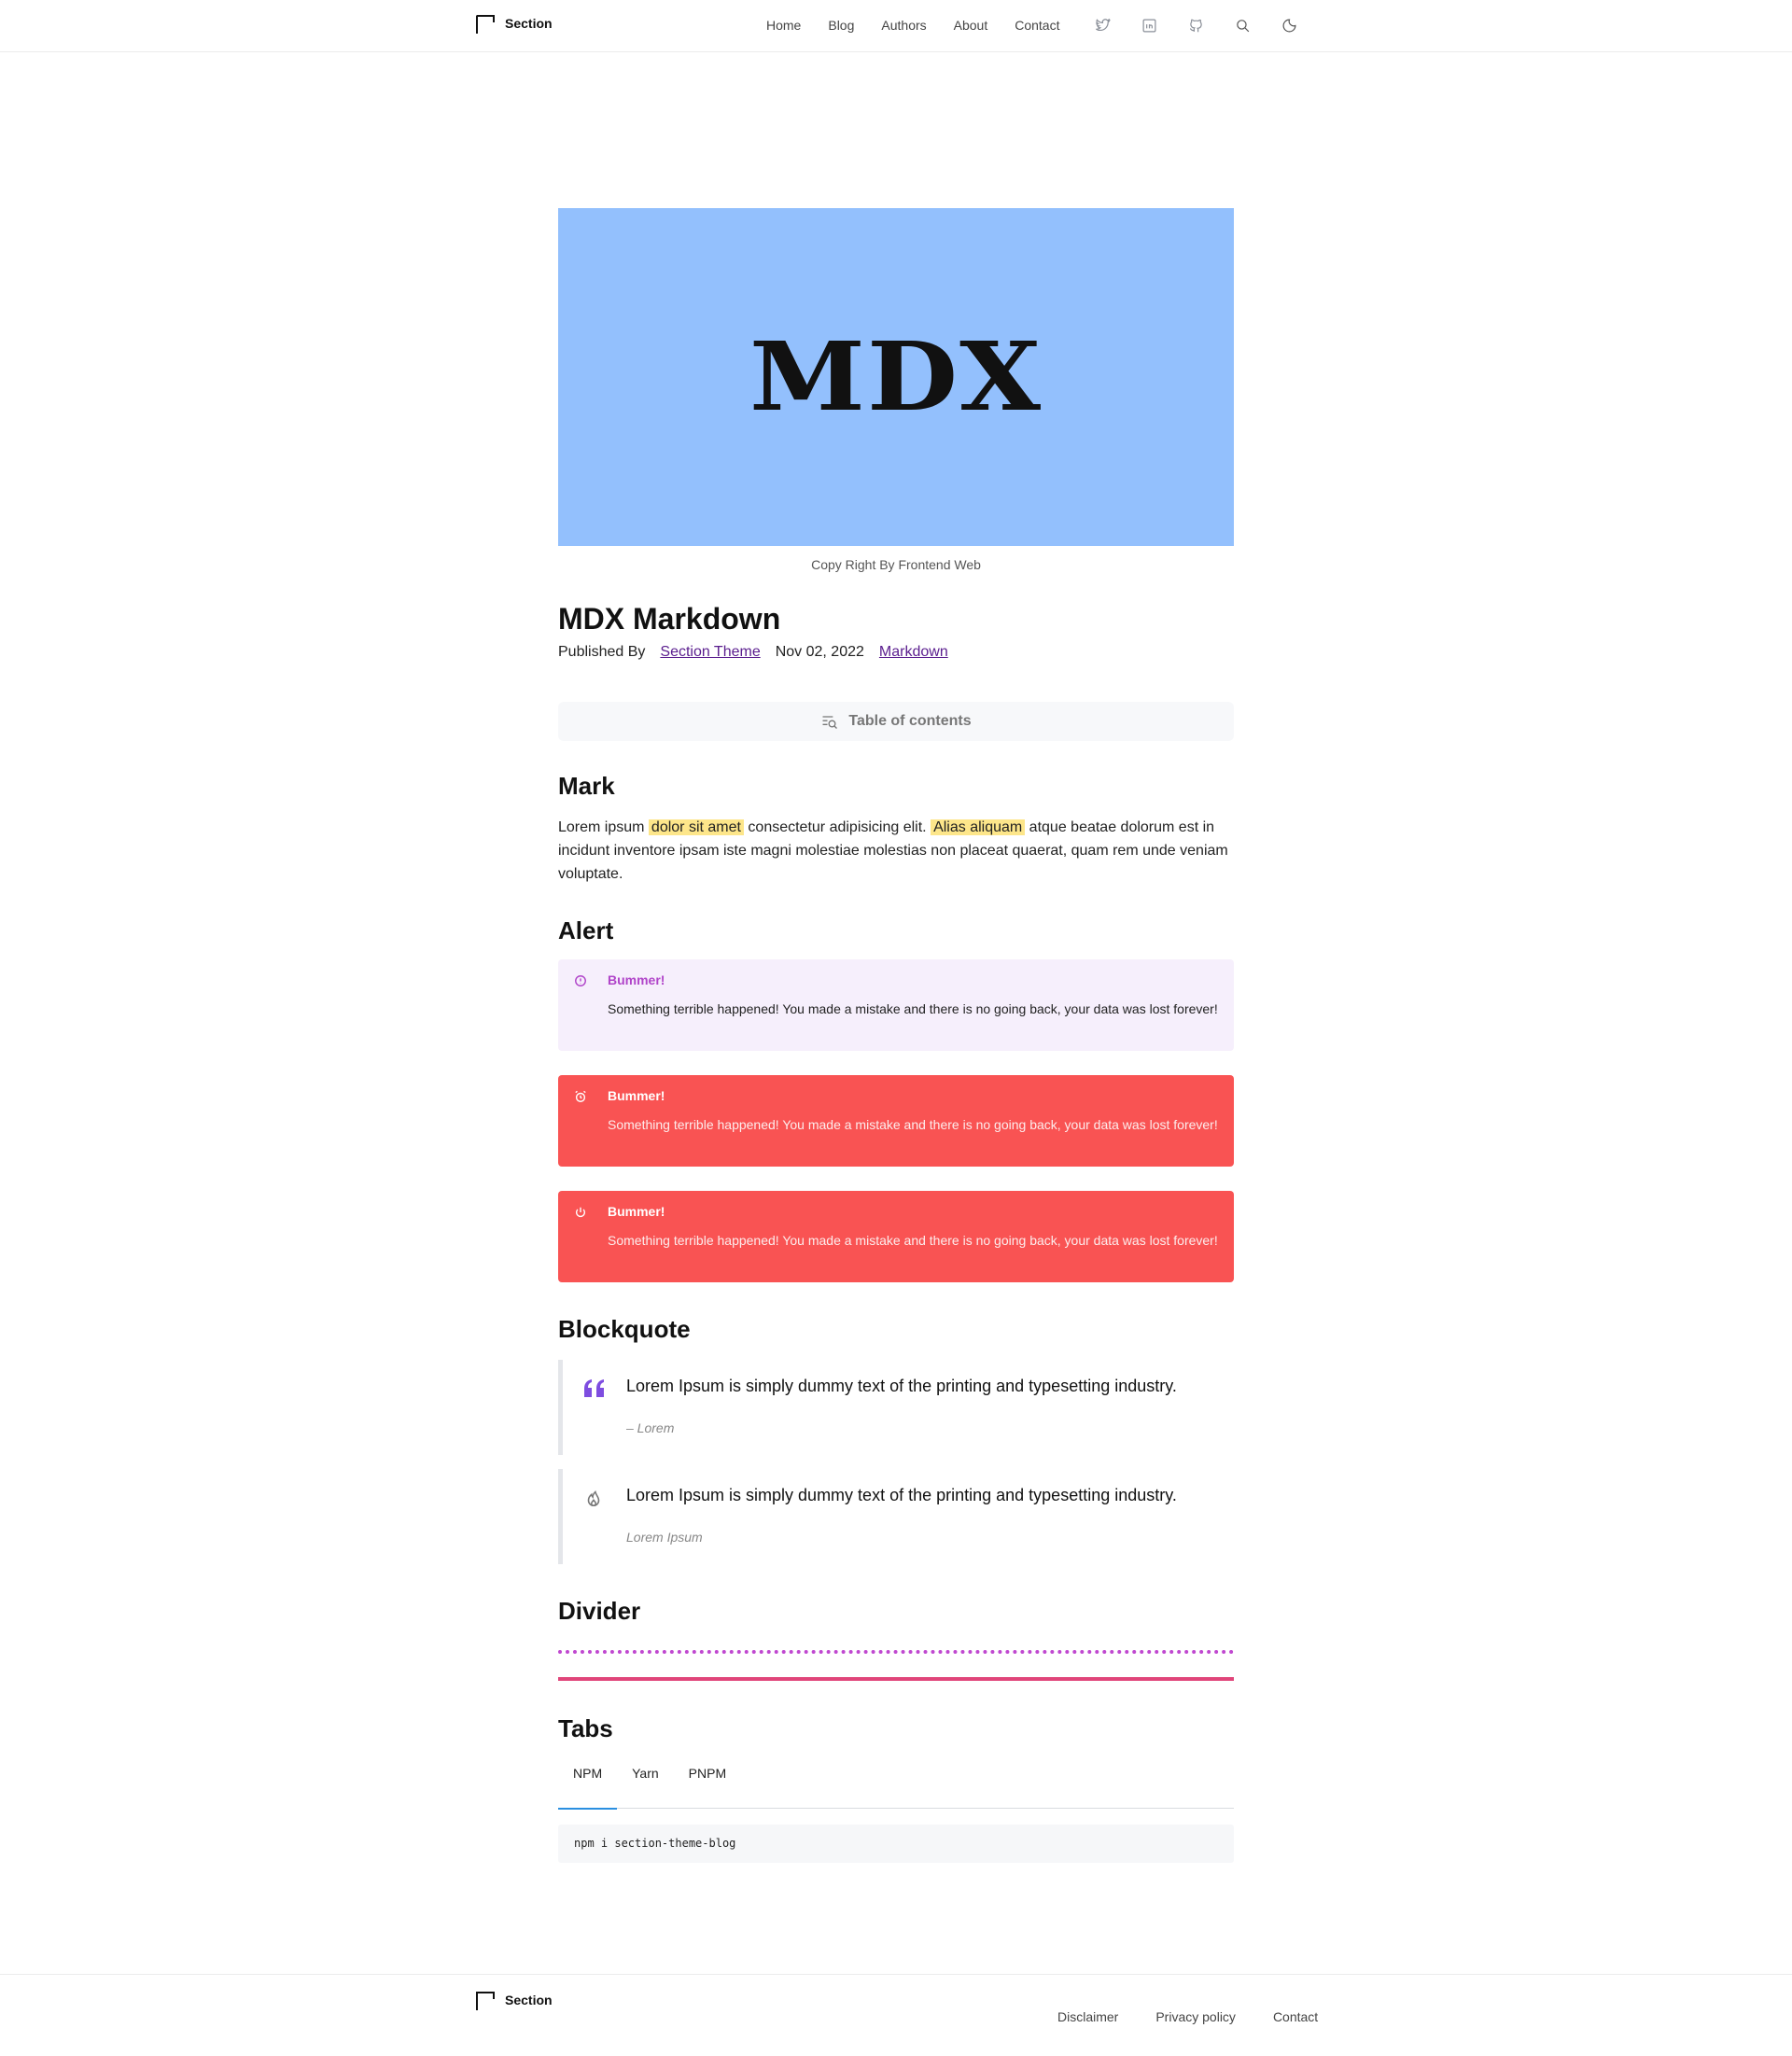  I want to click on nav-about: About, so click(971, 25).